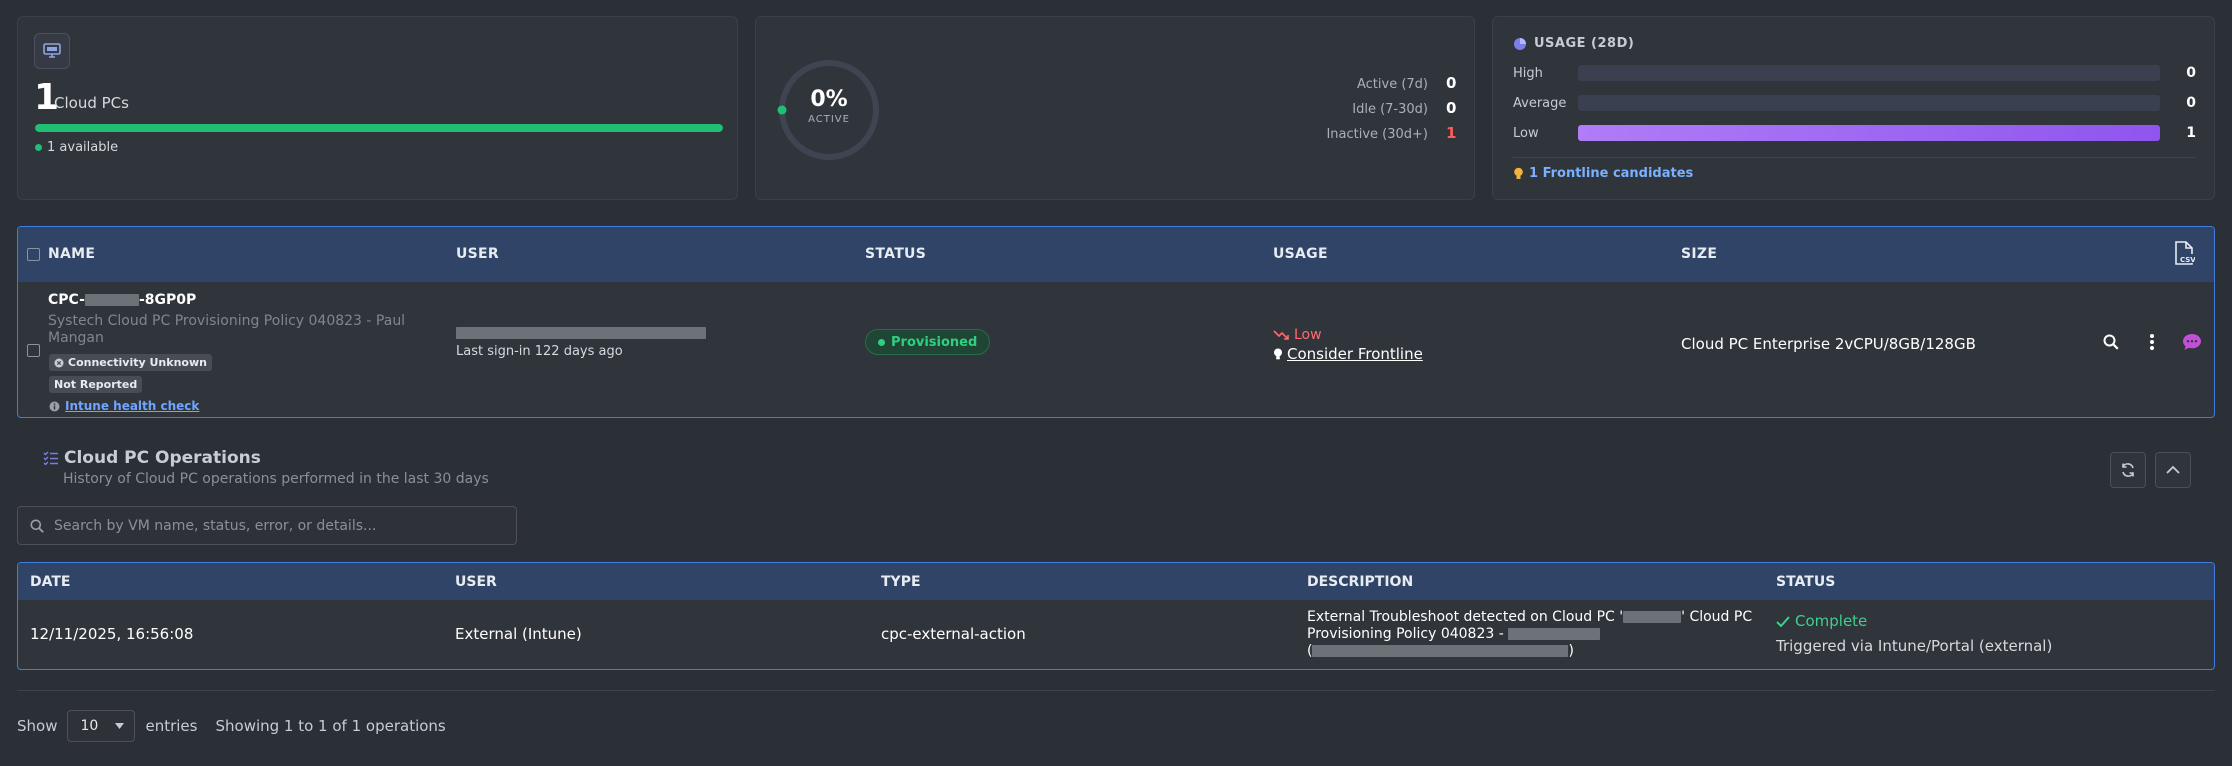 Image resolution: width=2232 pixels, height=766 pixels. Describe the element at coordinates (1831, 621) in the screenshot. I see `op-status-text: Complete` at that location.